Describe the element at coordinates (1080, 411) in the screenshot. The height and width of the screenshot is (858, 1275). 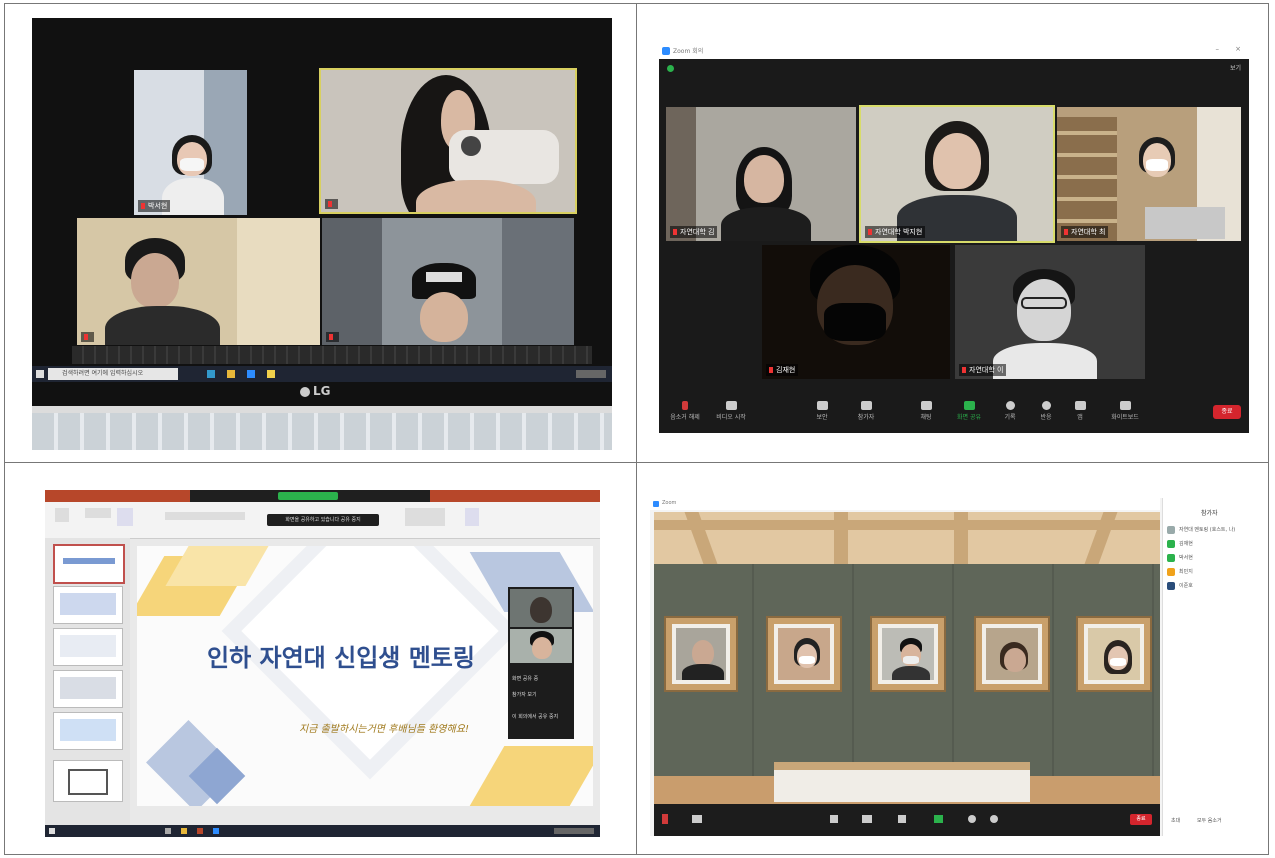
I see `apps-button: 앱` at that location.